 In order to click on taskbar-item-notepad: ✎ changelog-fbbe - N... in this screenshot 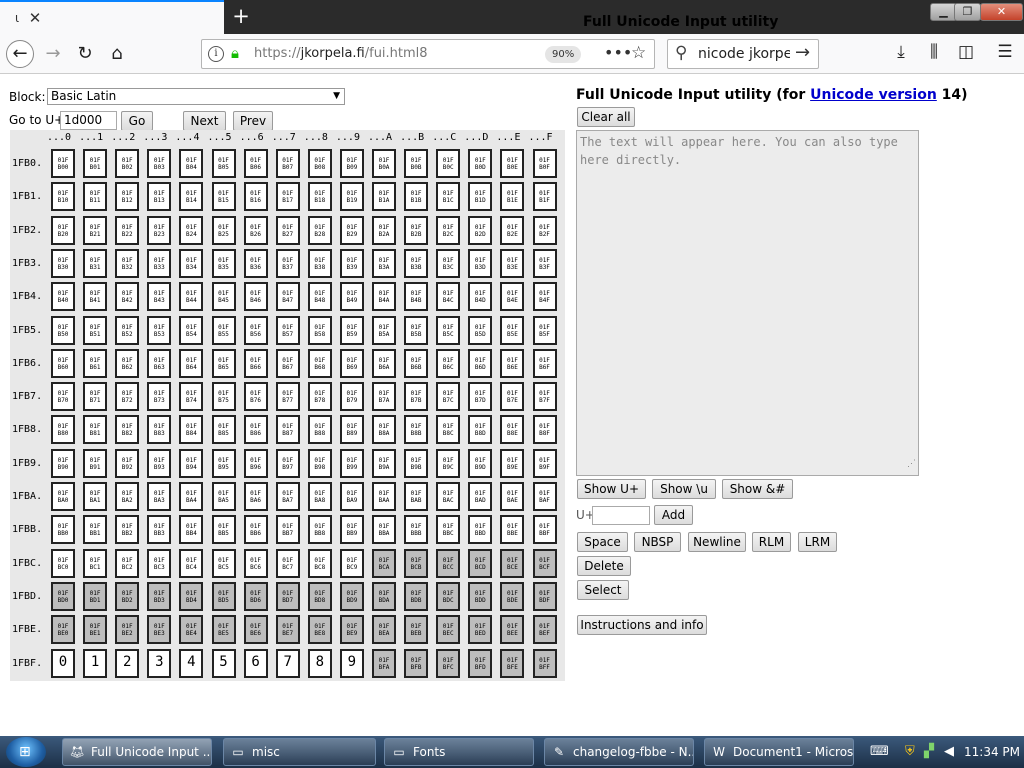, I will do `click(619, 752)`.